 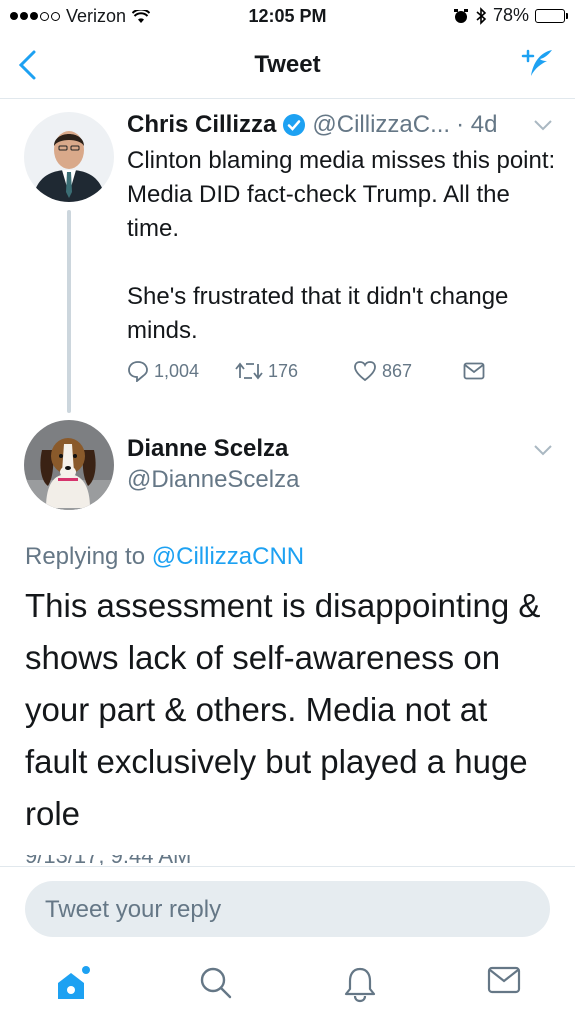 What do you see at coordinates (177, 370) in the screenshot?
I see `reply-count: 1,004` at bounding box center [177, 370].